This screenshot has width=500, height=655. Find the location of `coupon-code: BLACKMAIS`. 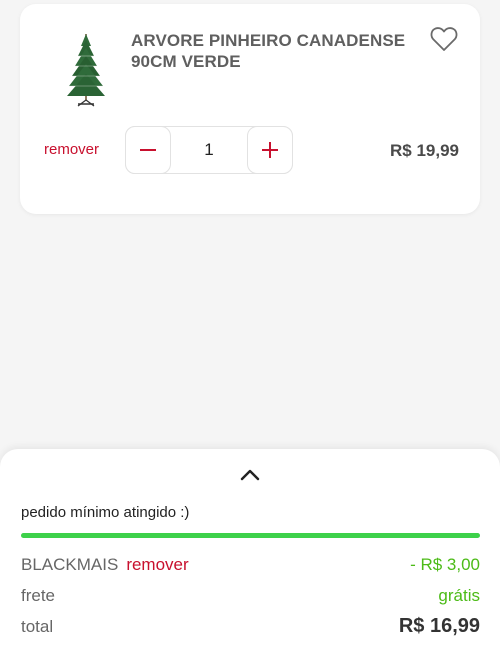

coupon-code: BLACKMAIS is located at coordinates (70, 564).